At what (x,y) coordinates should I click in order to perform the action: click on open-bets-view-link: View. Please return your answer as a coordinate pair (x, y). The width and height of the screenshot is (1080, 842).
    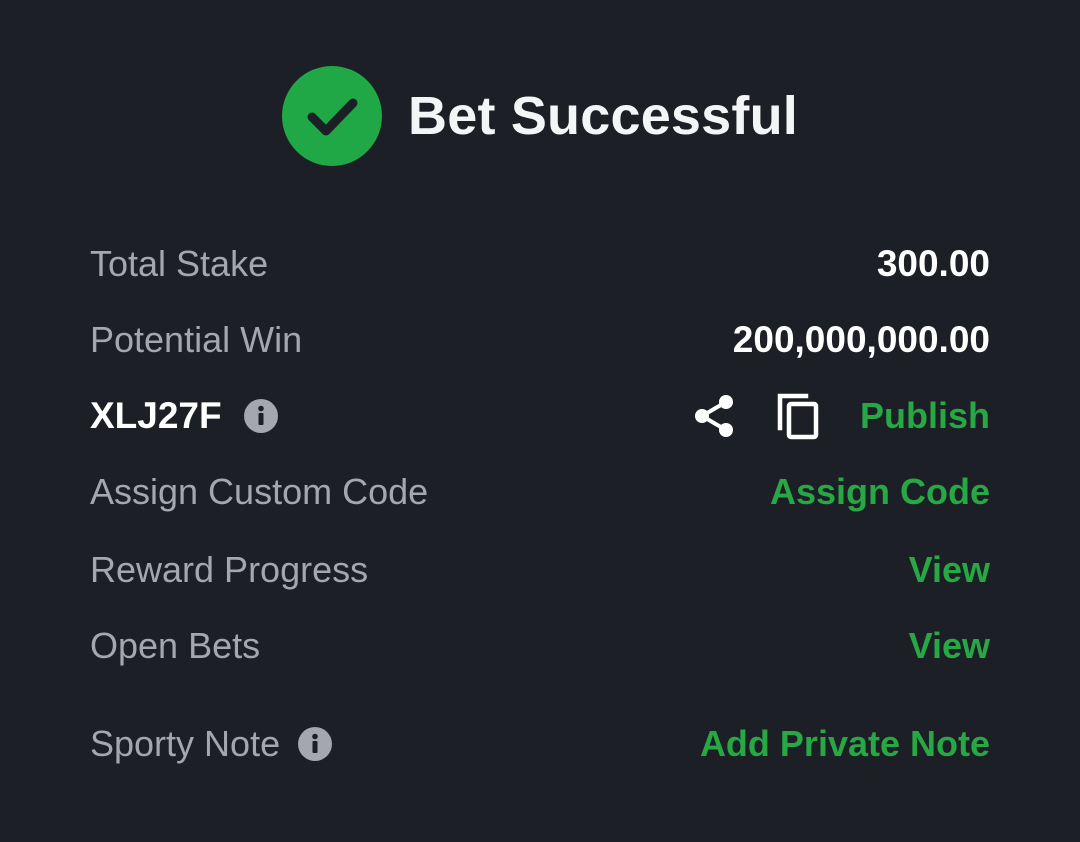
    Looking at the image, I should click on (949, 646).